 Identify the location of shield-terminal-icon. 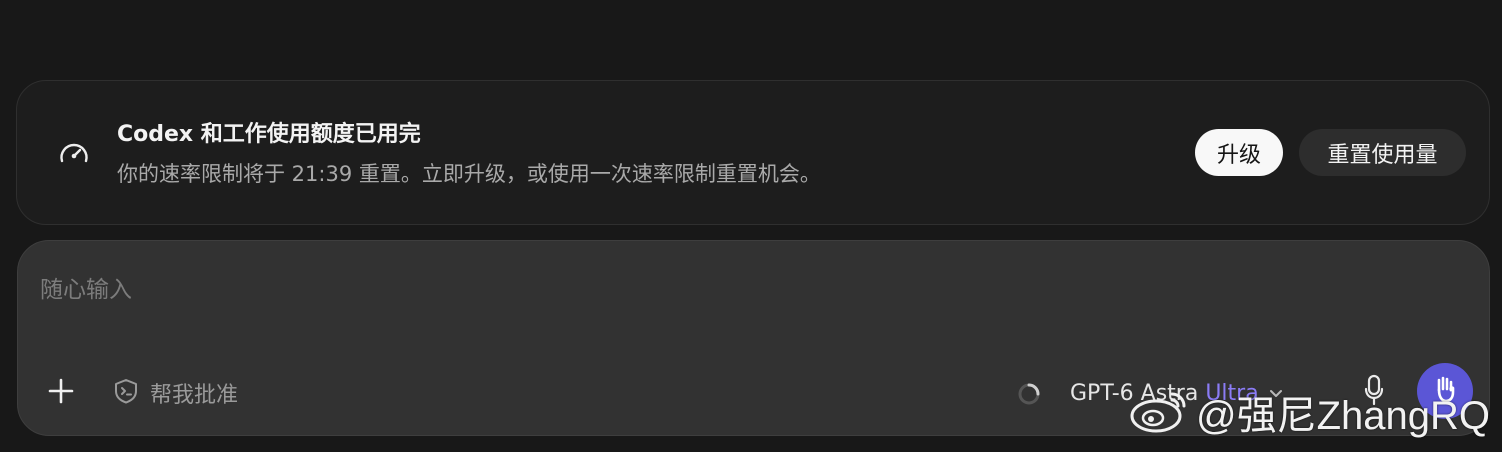
(126, 393).